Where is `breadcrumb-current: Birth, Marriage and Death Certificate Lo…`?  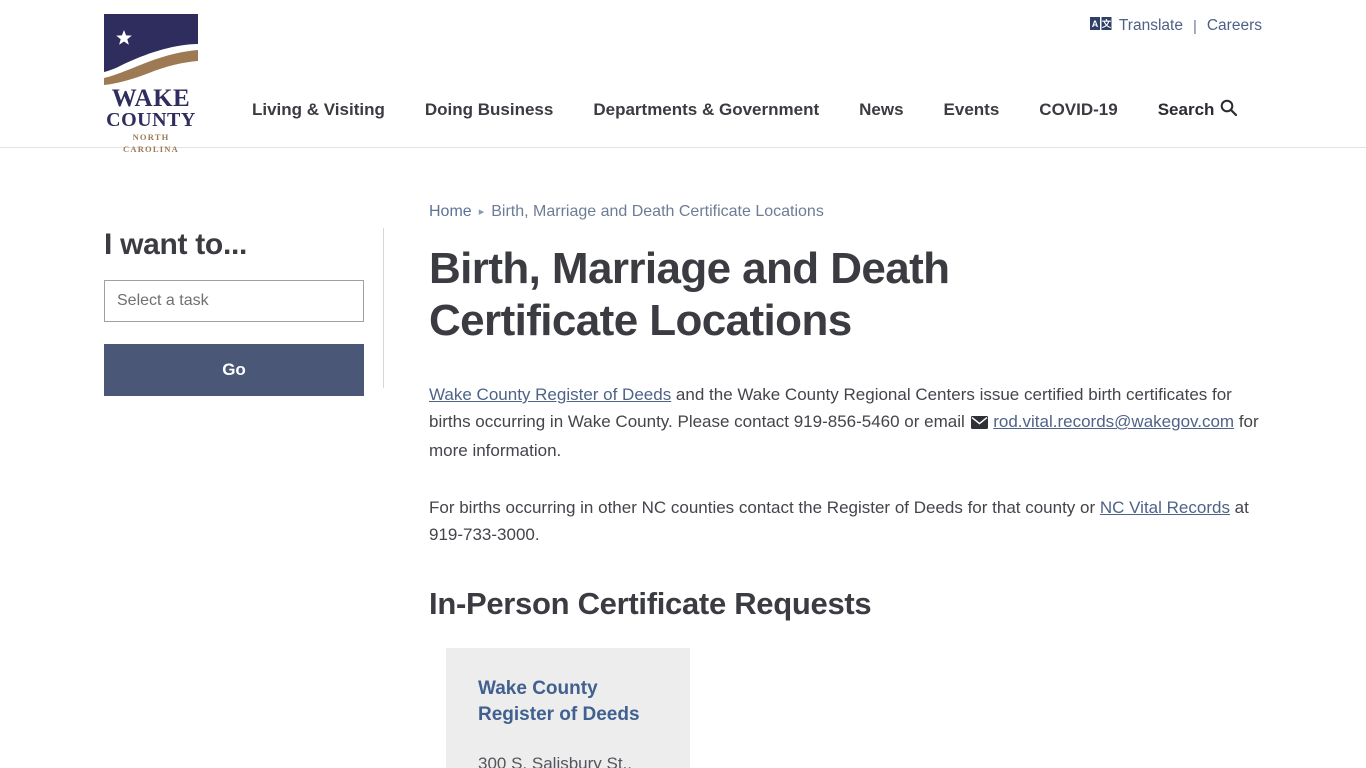
breadcrumb-current: Birth, Marriage and Death Certificate Lo… is located at coordinates (657, 211).